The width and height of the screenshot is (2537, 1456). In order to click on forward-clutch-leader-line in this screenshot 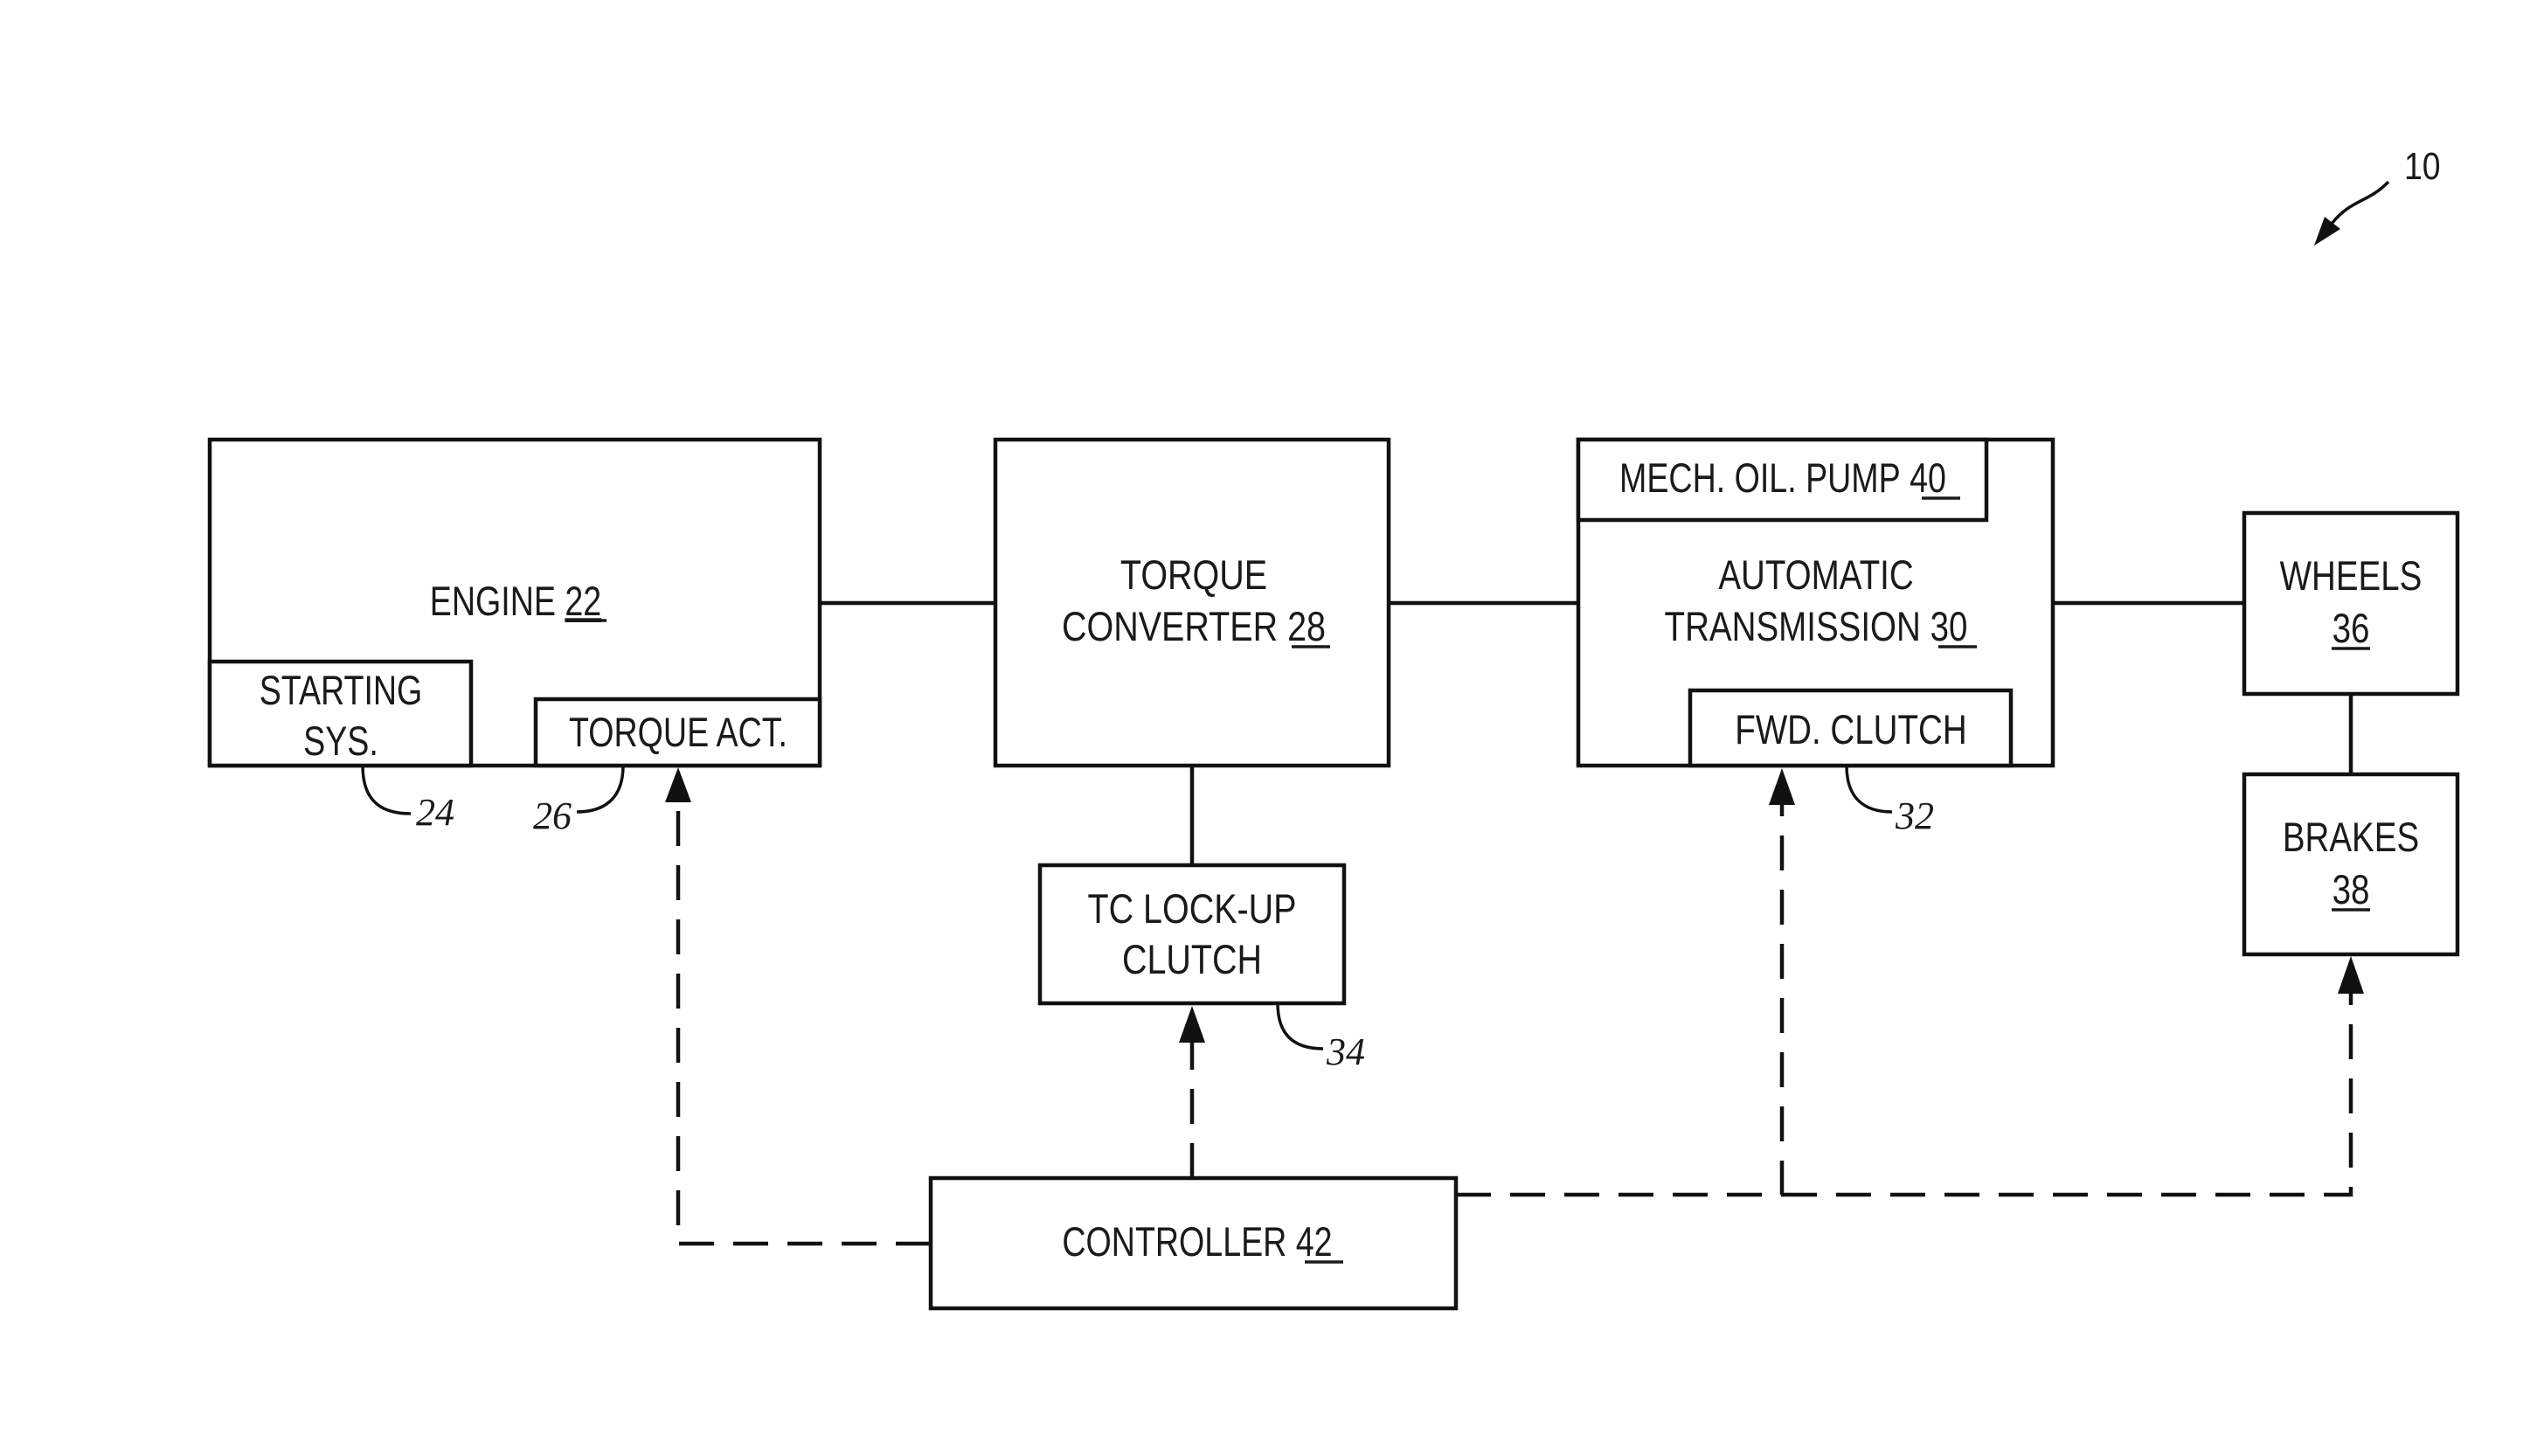, I will do `click(1869, 789)`.